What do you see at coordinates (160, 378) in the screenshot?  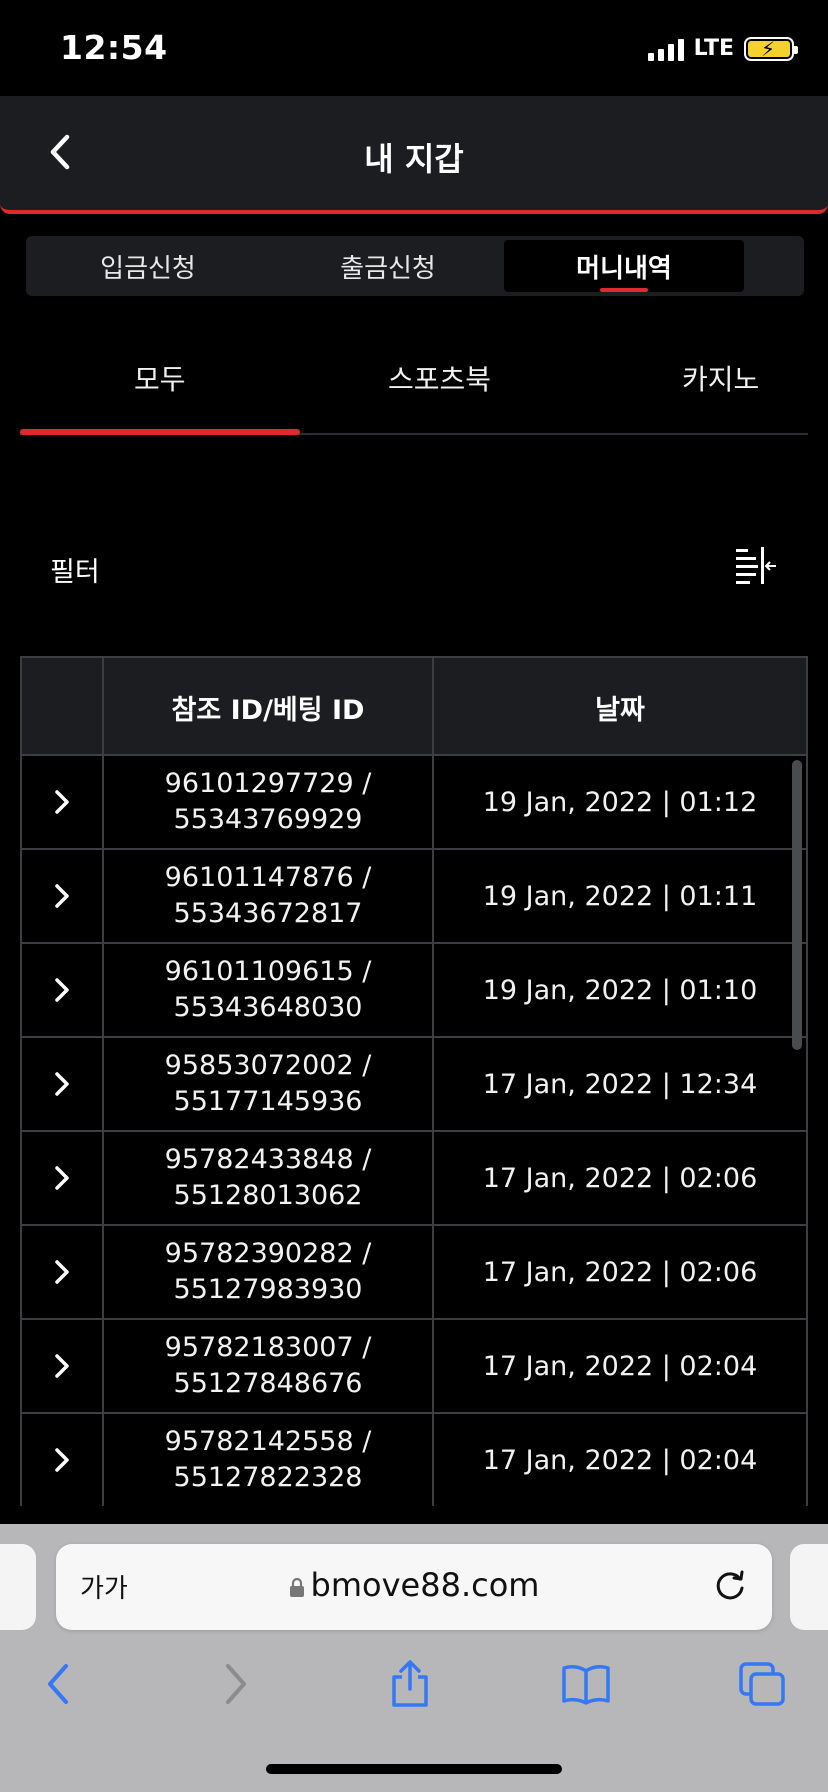 I see `tab-all: 모두` at bounding box center [160, 378].